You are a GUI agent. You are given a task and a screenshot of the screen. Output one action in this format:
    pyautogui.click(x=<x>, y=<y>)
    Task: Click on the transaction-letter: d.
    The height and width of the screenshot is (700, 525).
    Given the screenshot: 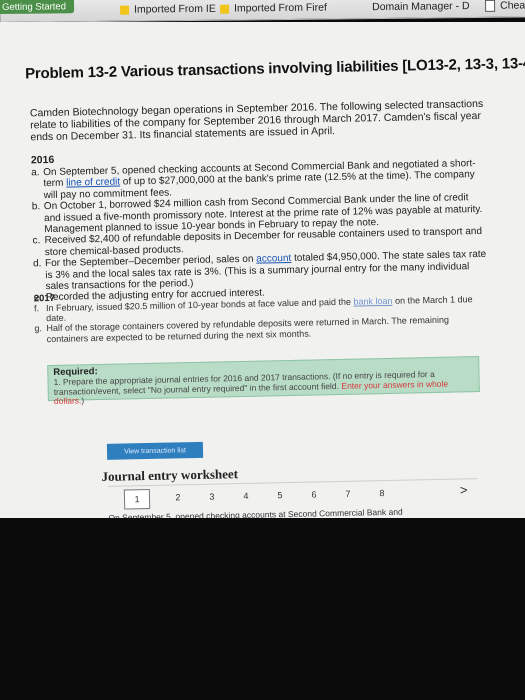 What is the action you would take?
    pyautogui.click(x=37, y=264)
    